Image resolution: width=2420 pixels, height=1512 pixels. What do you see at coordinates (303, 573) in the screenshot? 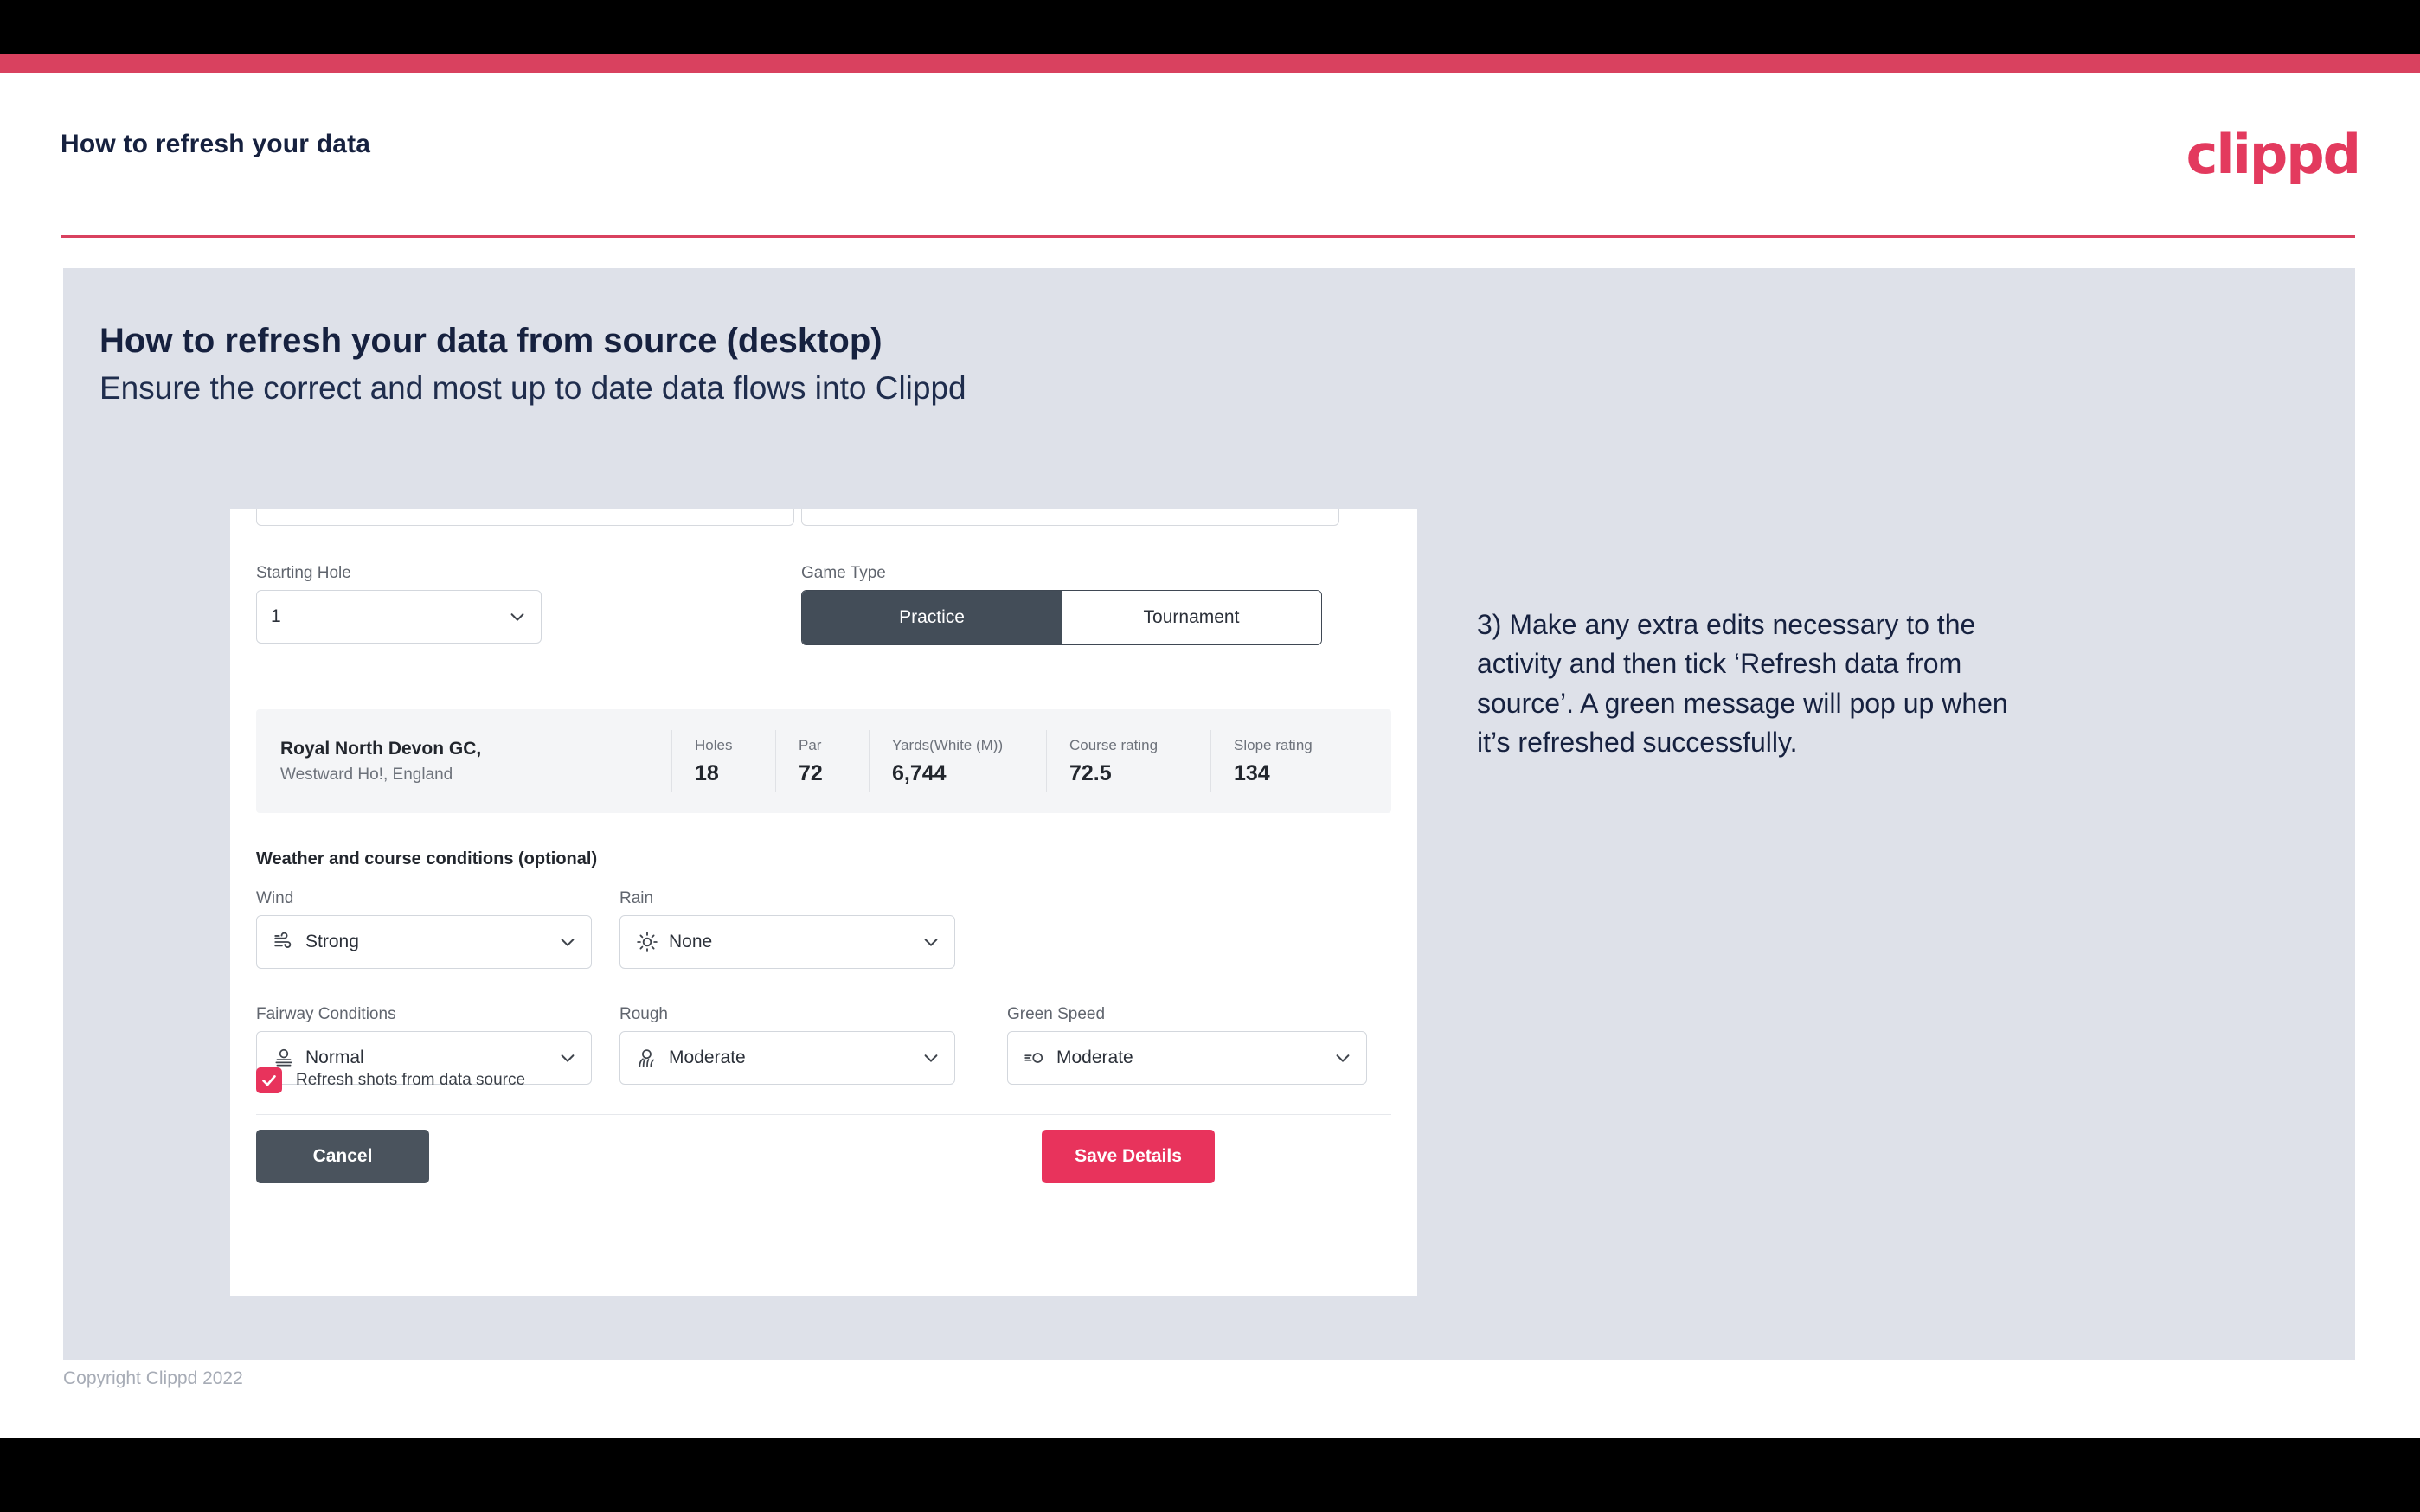
I see `starting-hole-label: Starting Hole` at bounding box center [303, 573].